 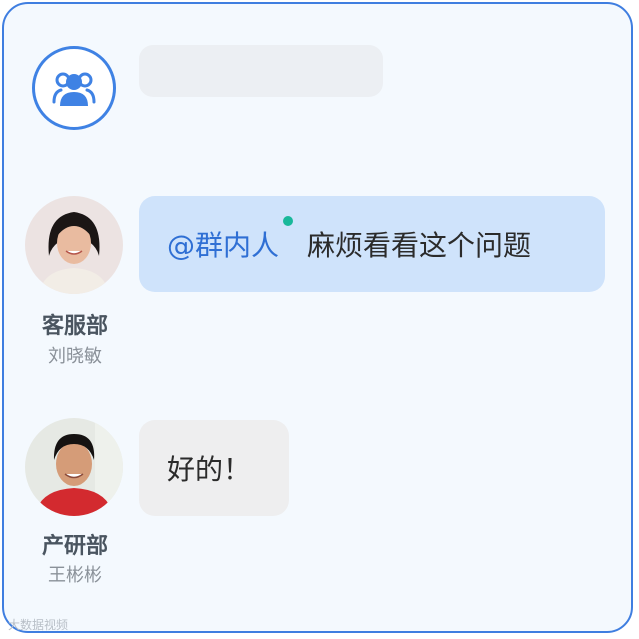 I want to click on group-icon, so click(x=74, y=89).